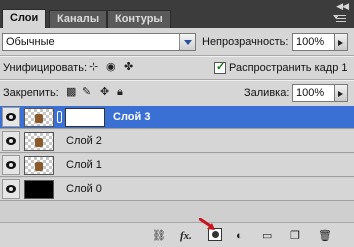  I want to click on lock-pixels-icon: ✎, so click(86, 92).